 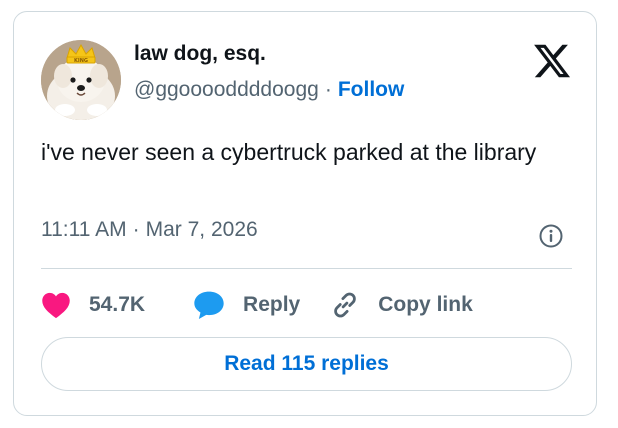 I want to click on link-icon, so click(x=345, y=305).